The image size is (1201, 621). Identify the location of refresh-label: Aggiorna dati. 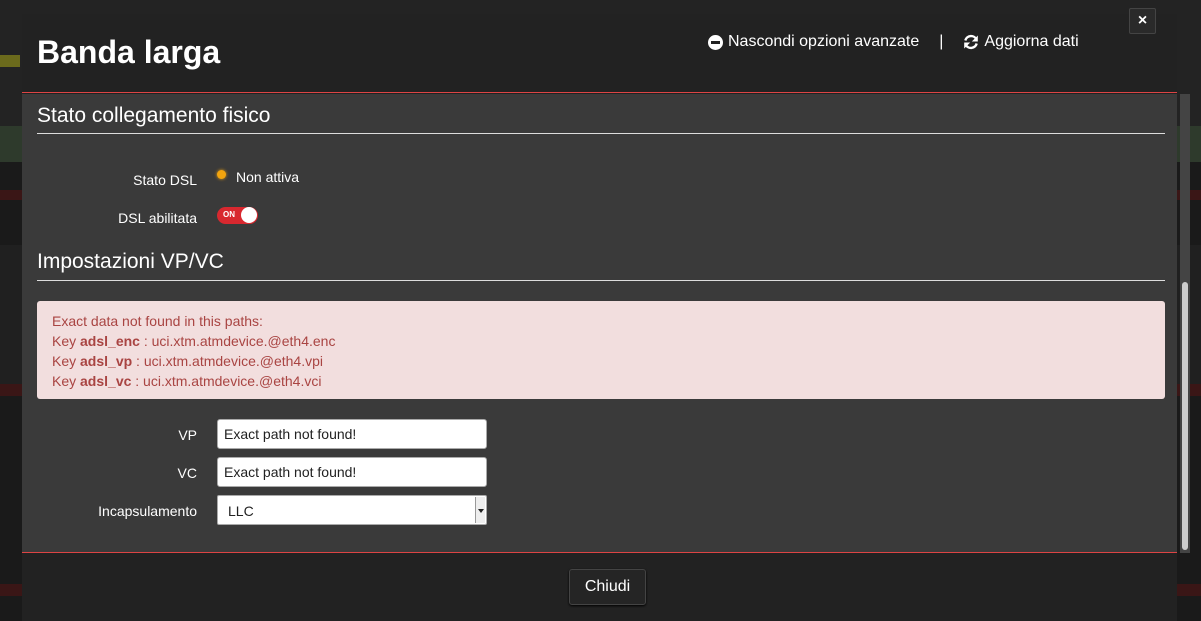
(1031, 41).